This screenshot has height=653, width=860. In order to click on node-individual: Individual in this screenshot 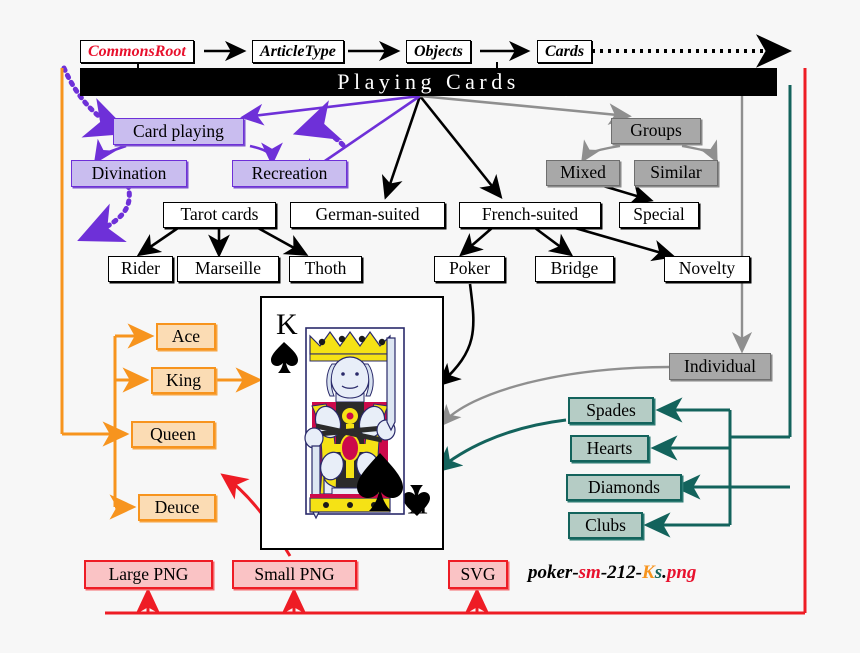, I will do `click(720, 366)`.